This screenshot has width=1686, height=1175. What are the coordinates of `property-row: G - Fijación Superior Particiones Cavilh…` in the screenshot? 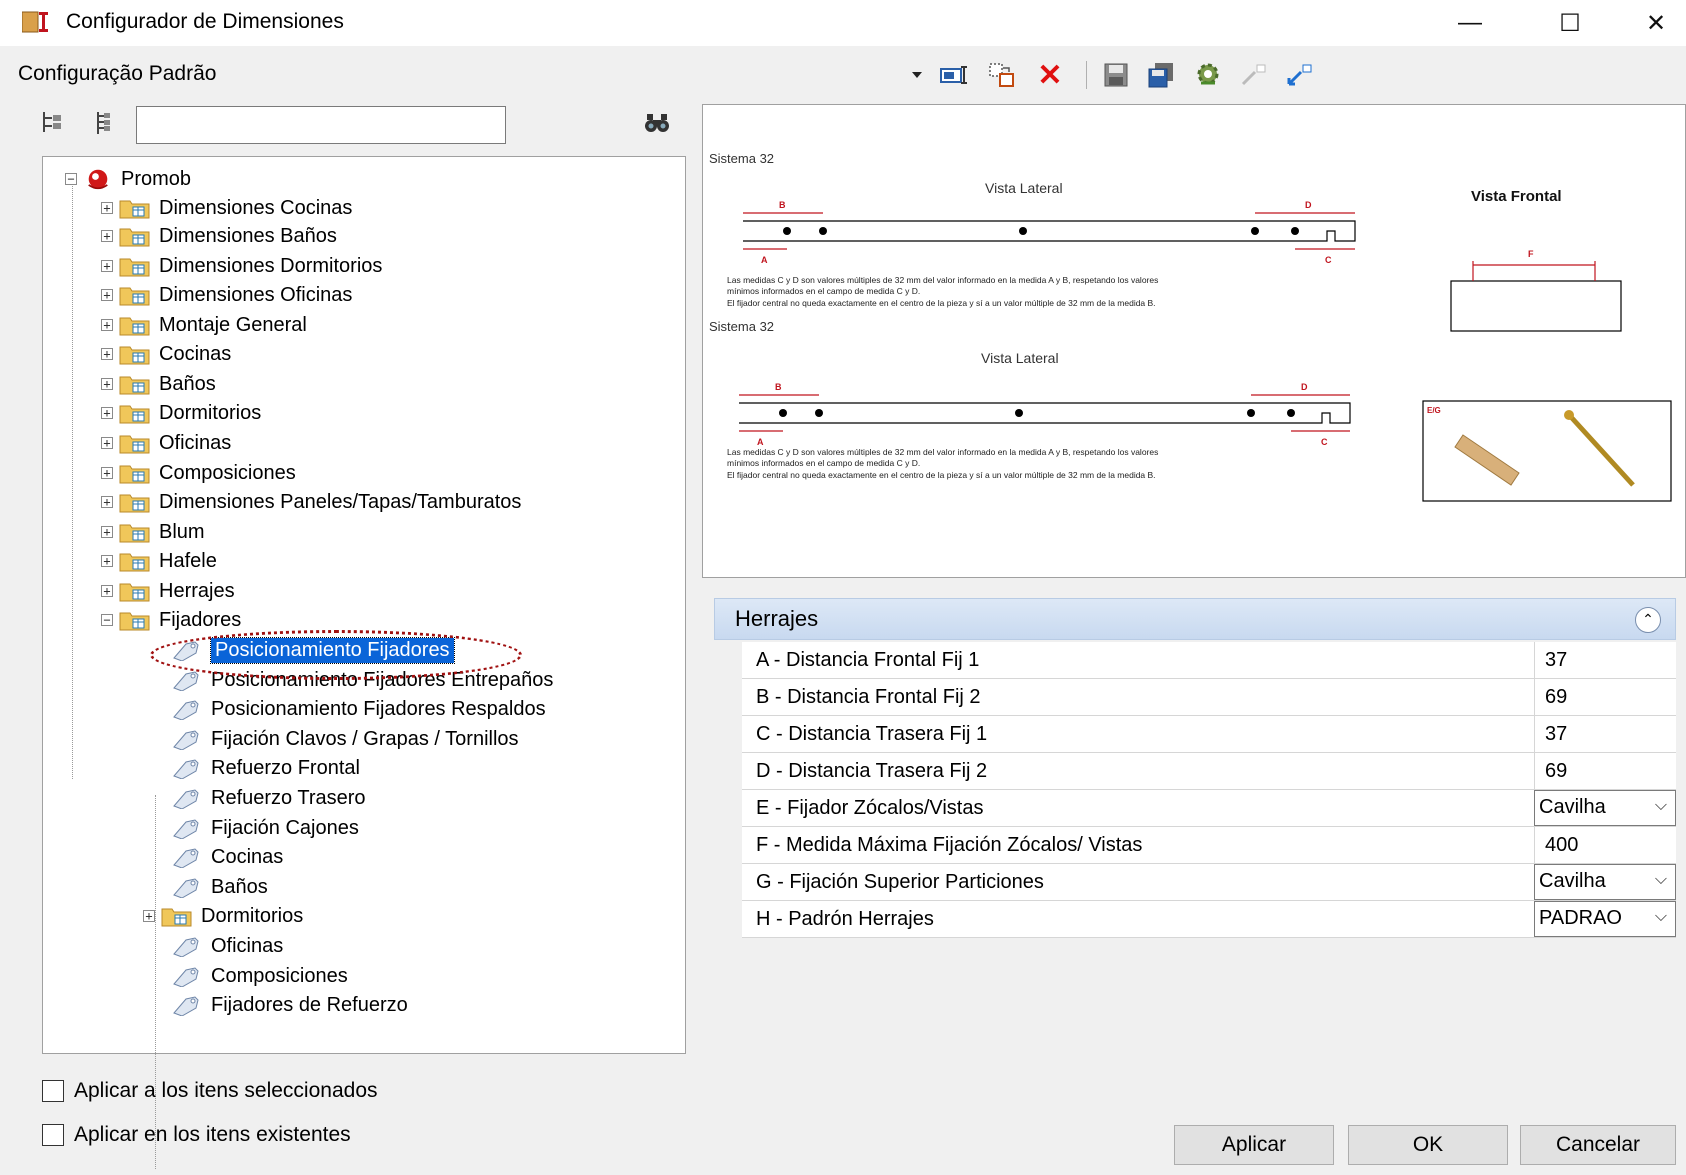 It's located at (1209, 882).